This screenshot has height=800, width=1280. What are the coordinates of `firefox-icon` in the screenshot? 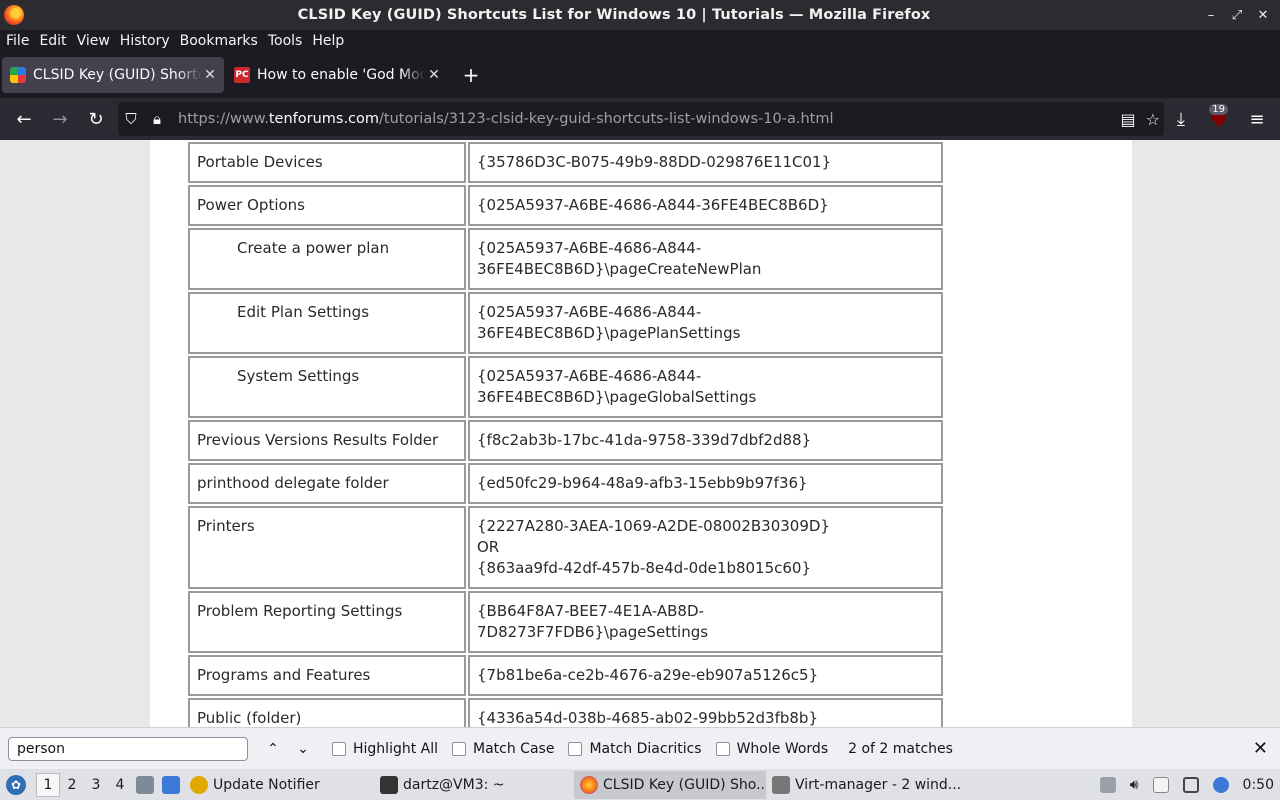 It's located at (14, 15).